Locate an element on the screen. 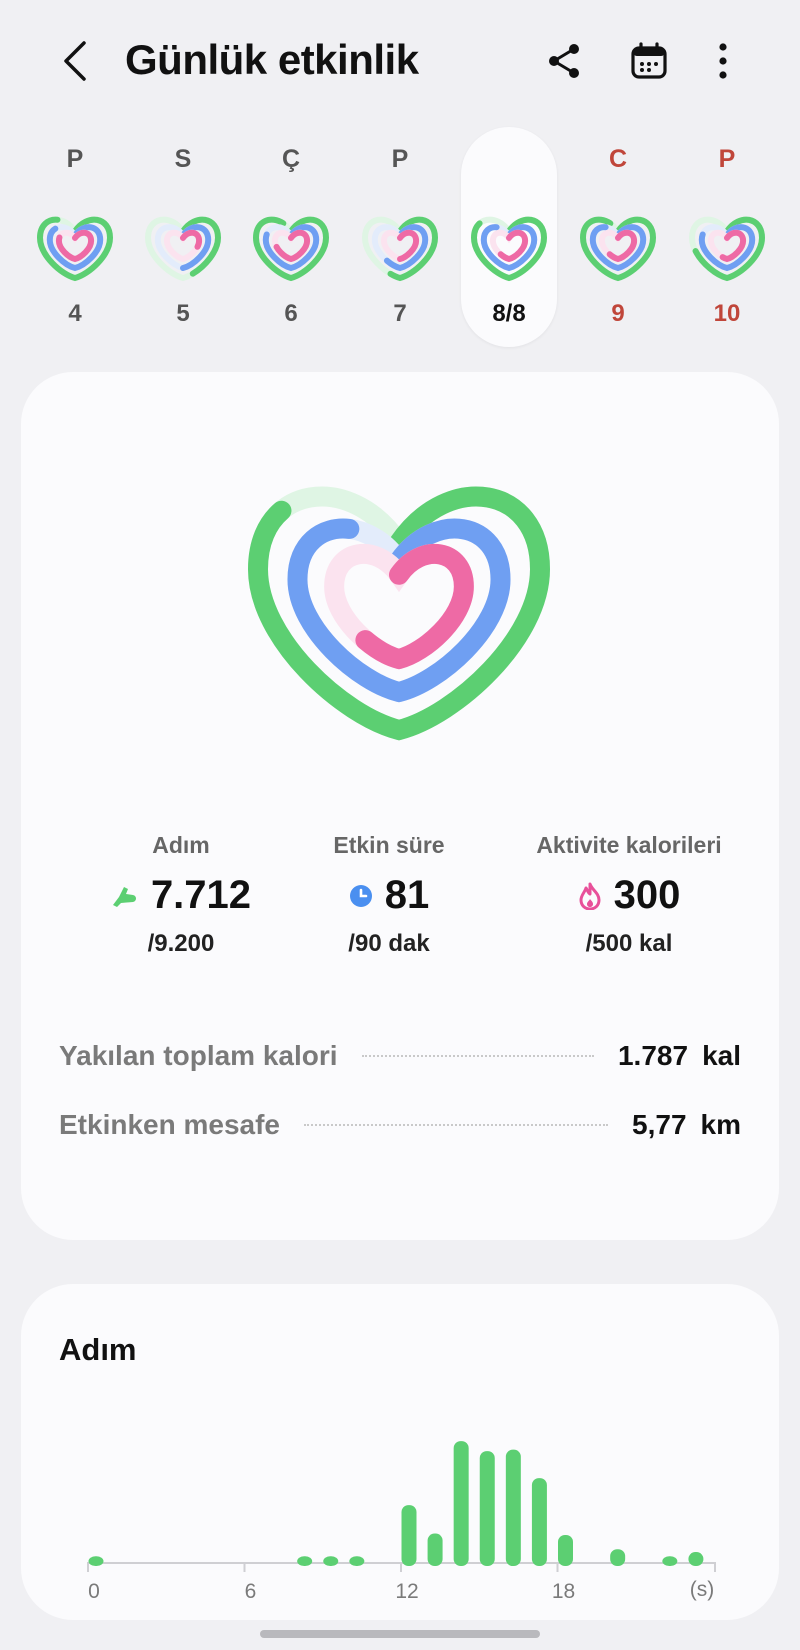 The image size is (800, 1650). share-button is located at coordinates (564, 61).